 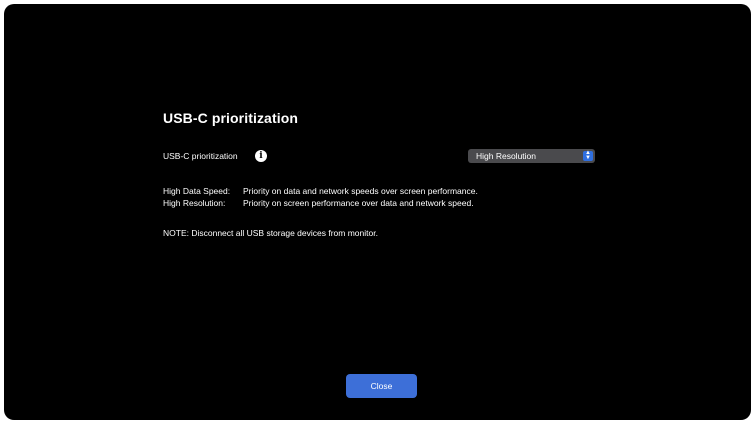 I want to click on select-value: High Resolution, so click(x=506, y=156).